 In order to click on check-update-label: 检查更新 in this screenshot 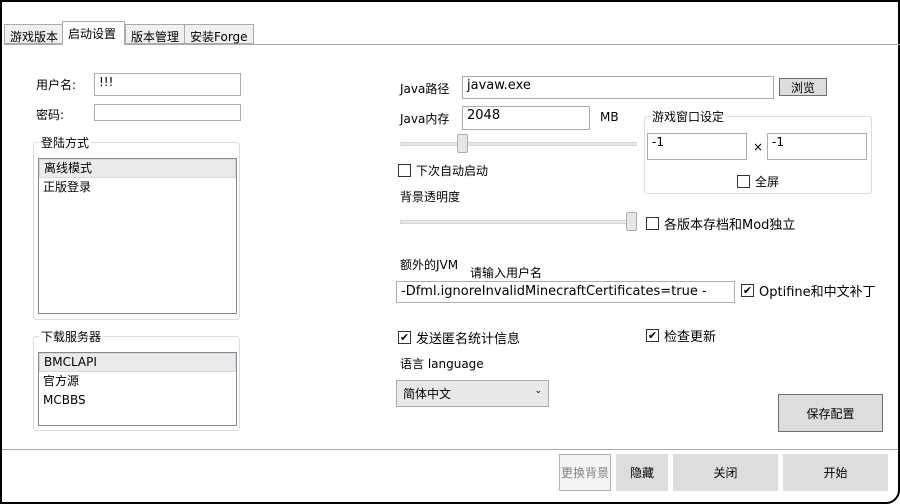, I will do `click(690, 337)`.